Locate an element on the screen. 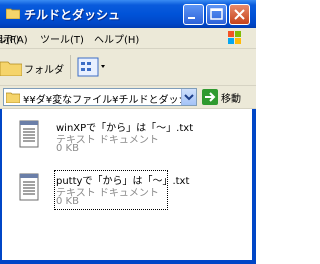 The height and width of the screenshot is (264, 320). address-input: ¥¥ダ¥変なファイル¥チルドとダッシュ is located at coordinates (100, 97).